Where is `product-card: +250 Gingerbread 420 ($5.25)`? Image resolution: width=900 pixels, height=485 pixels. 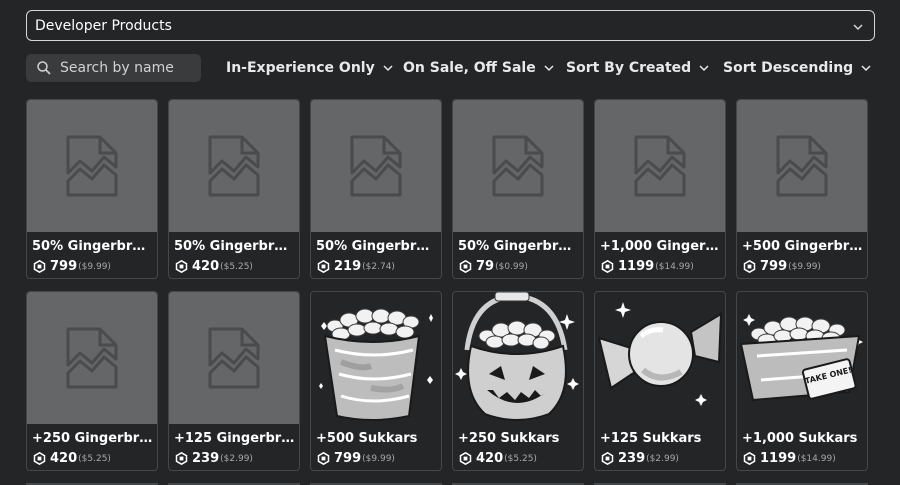
product-card: +250 Gingerbread 420 ($5.25) is located at coordinates (92, 381).